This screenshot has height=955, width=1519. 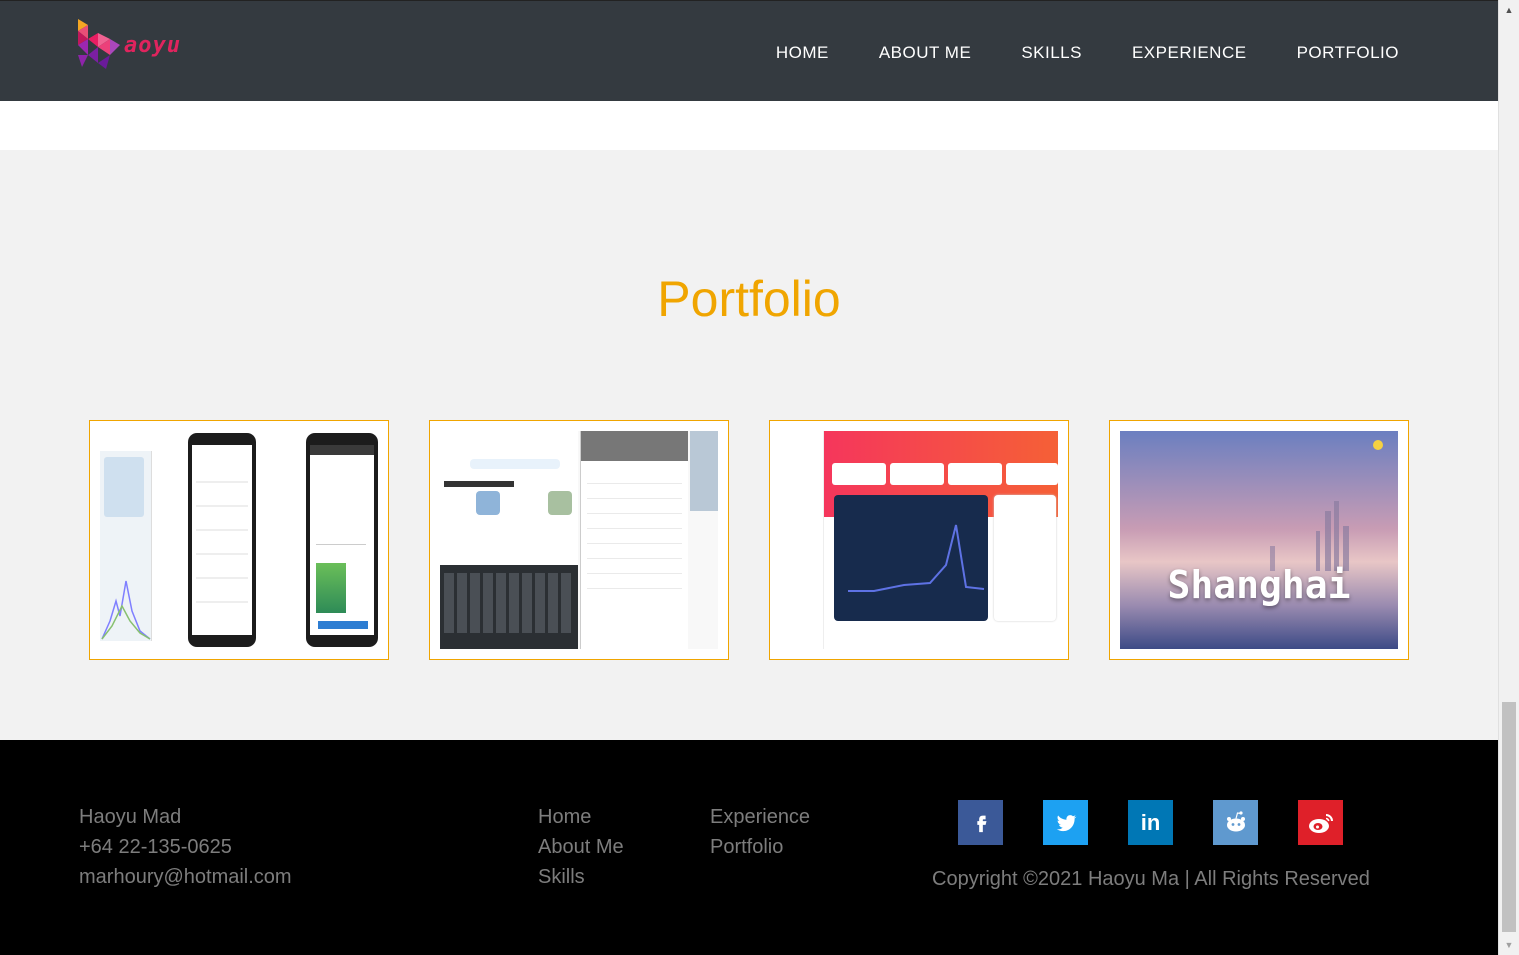 What do you see at coordinates (1051, 53) in the screenshot?
I see `nav-skills: SKILLS` at bounding box center [1051, 53].